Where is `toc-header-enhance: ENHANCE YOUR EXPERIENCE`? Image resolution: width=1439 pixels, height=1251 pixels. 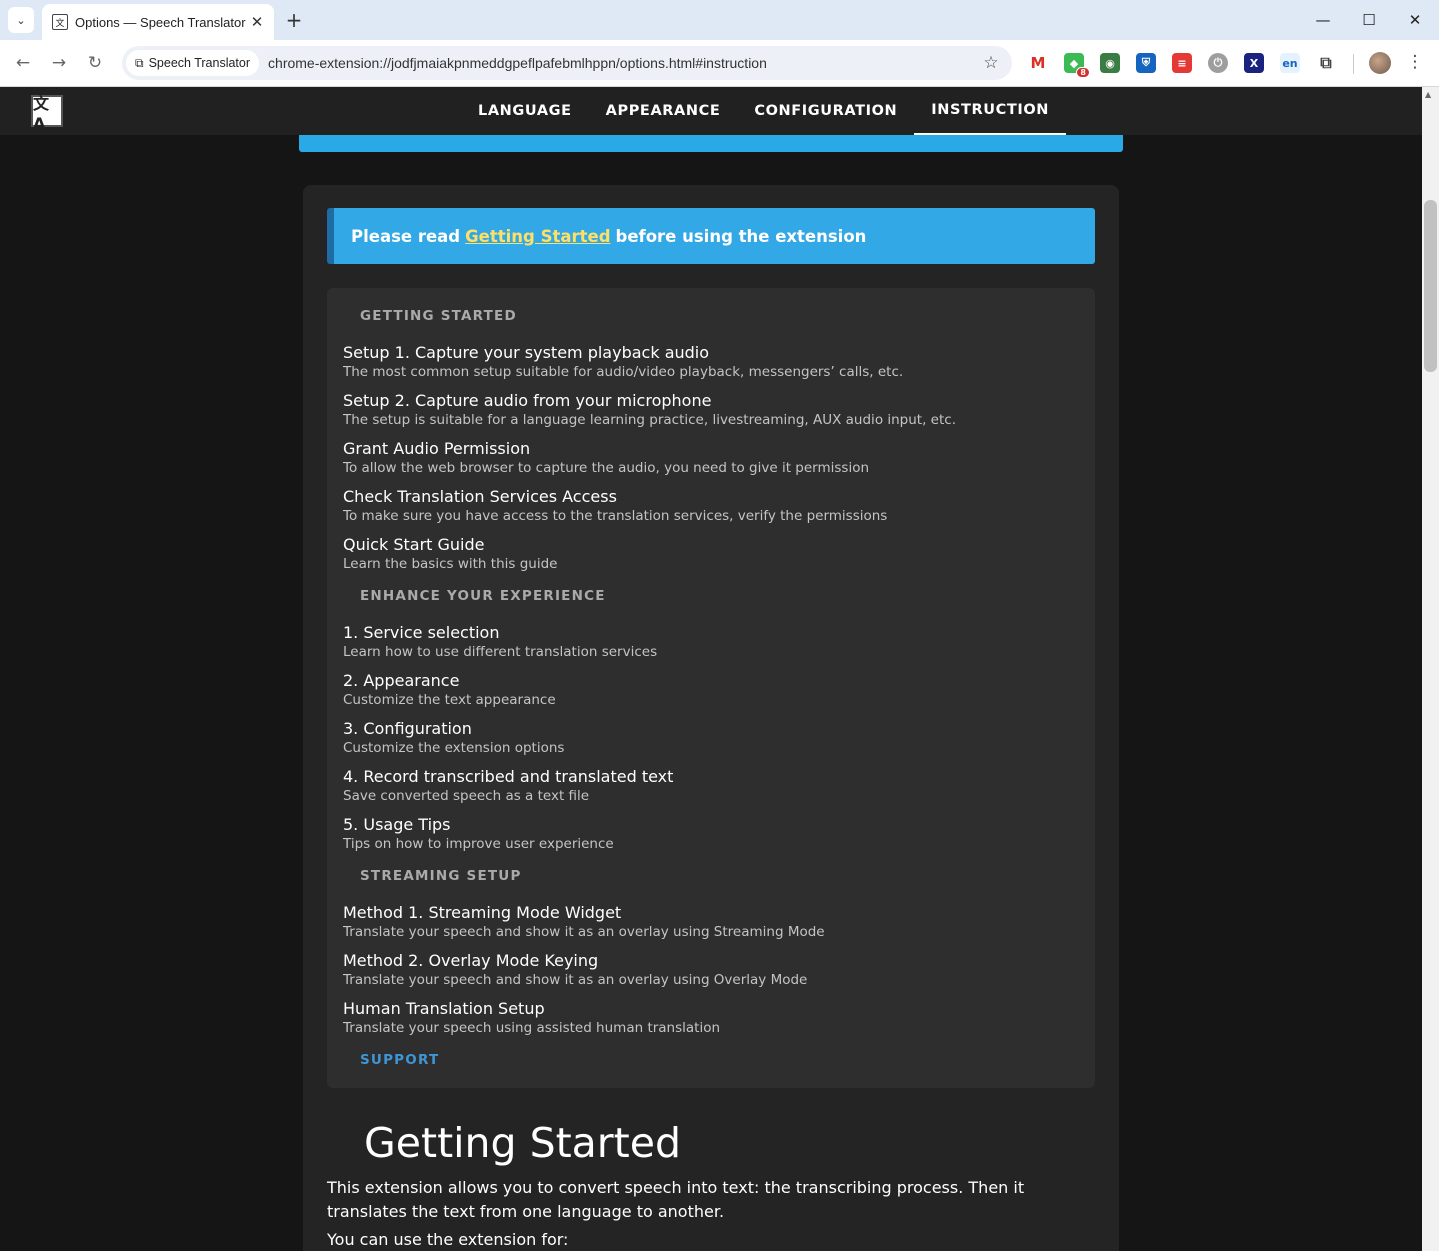
toc-header-enhance: ENHANCE YOUR EXPERIENCE is located at coordinates (483, 596).